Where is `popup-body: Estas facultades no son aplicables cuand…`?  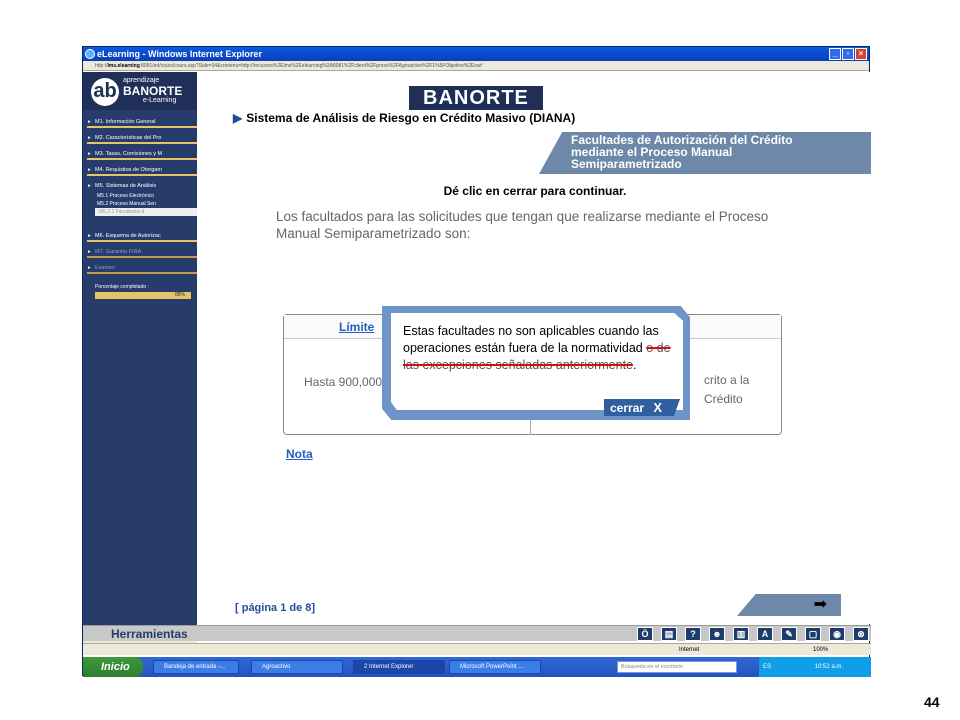
popup-body: Estas facultades no son aplicables cuand… is located at coordinates (537, 361).